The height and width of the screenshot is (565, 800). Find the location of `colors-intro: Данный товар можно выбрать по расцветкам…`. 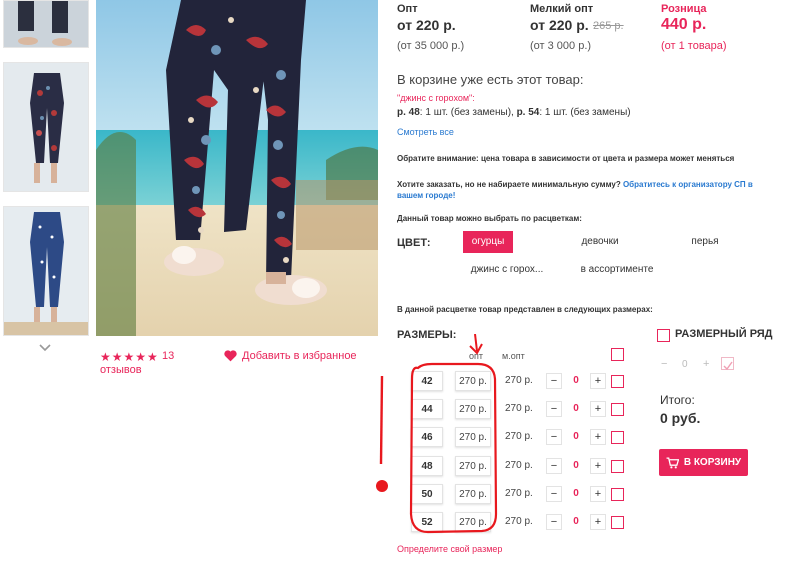

colors-intro: Данный товар можно выбрать по расцветкам… is located at coordinates (489, 218).